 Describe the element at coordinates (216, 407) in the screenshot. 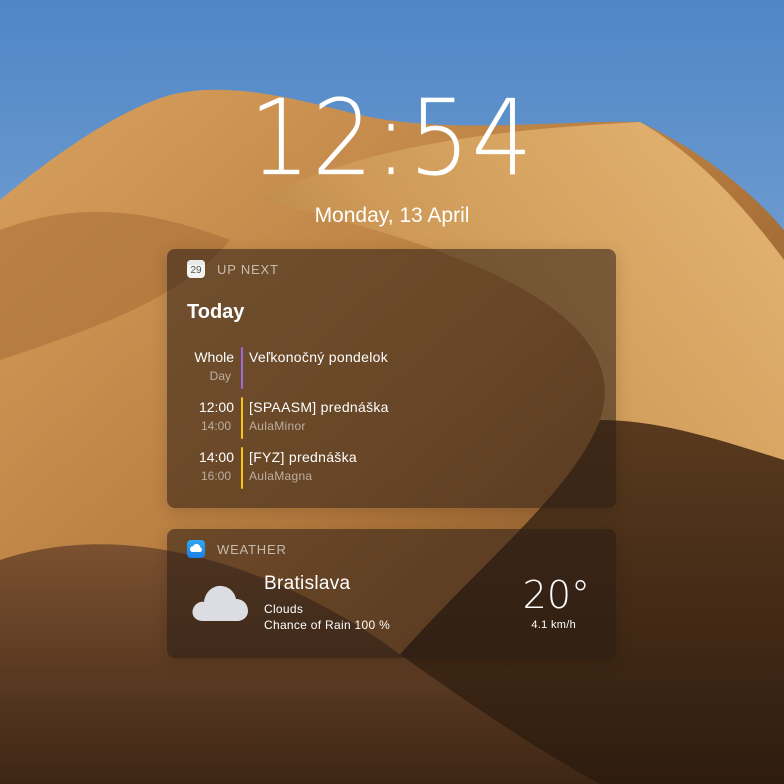

I see `event-start: 12:00` at that location.